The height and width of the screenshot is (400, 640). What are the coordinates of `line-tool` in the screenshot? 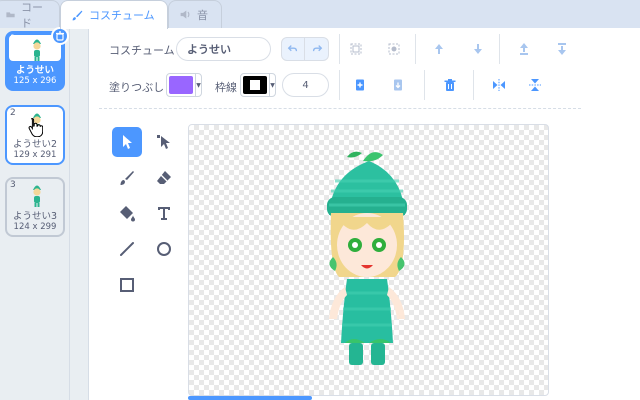 It's located at (127, 249).